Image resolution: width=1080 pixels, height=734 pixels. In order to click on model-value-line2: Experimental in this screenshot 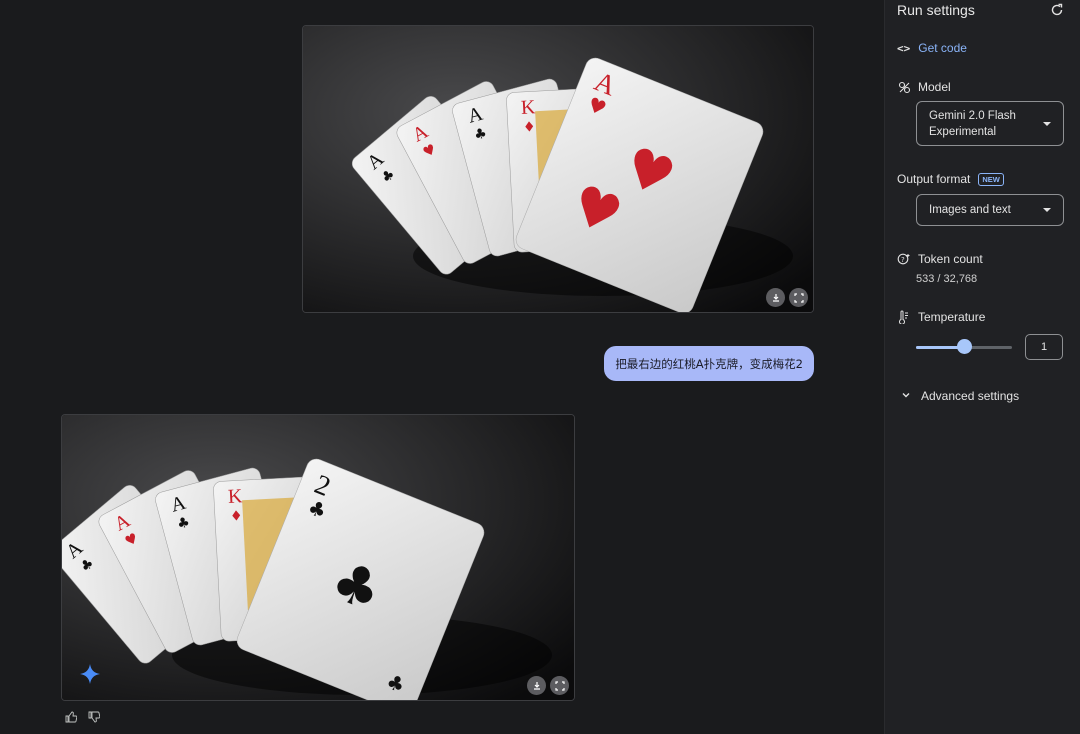, I will do `click(963, 131)`.